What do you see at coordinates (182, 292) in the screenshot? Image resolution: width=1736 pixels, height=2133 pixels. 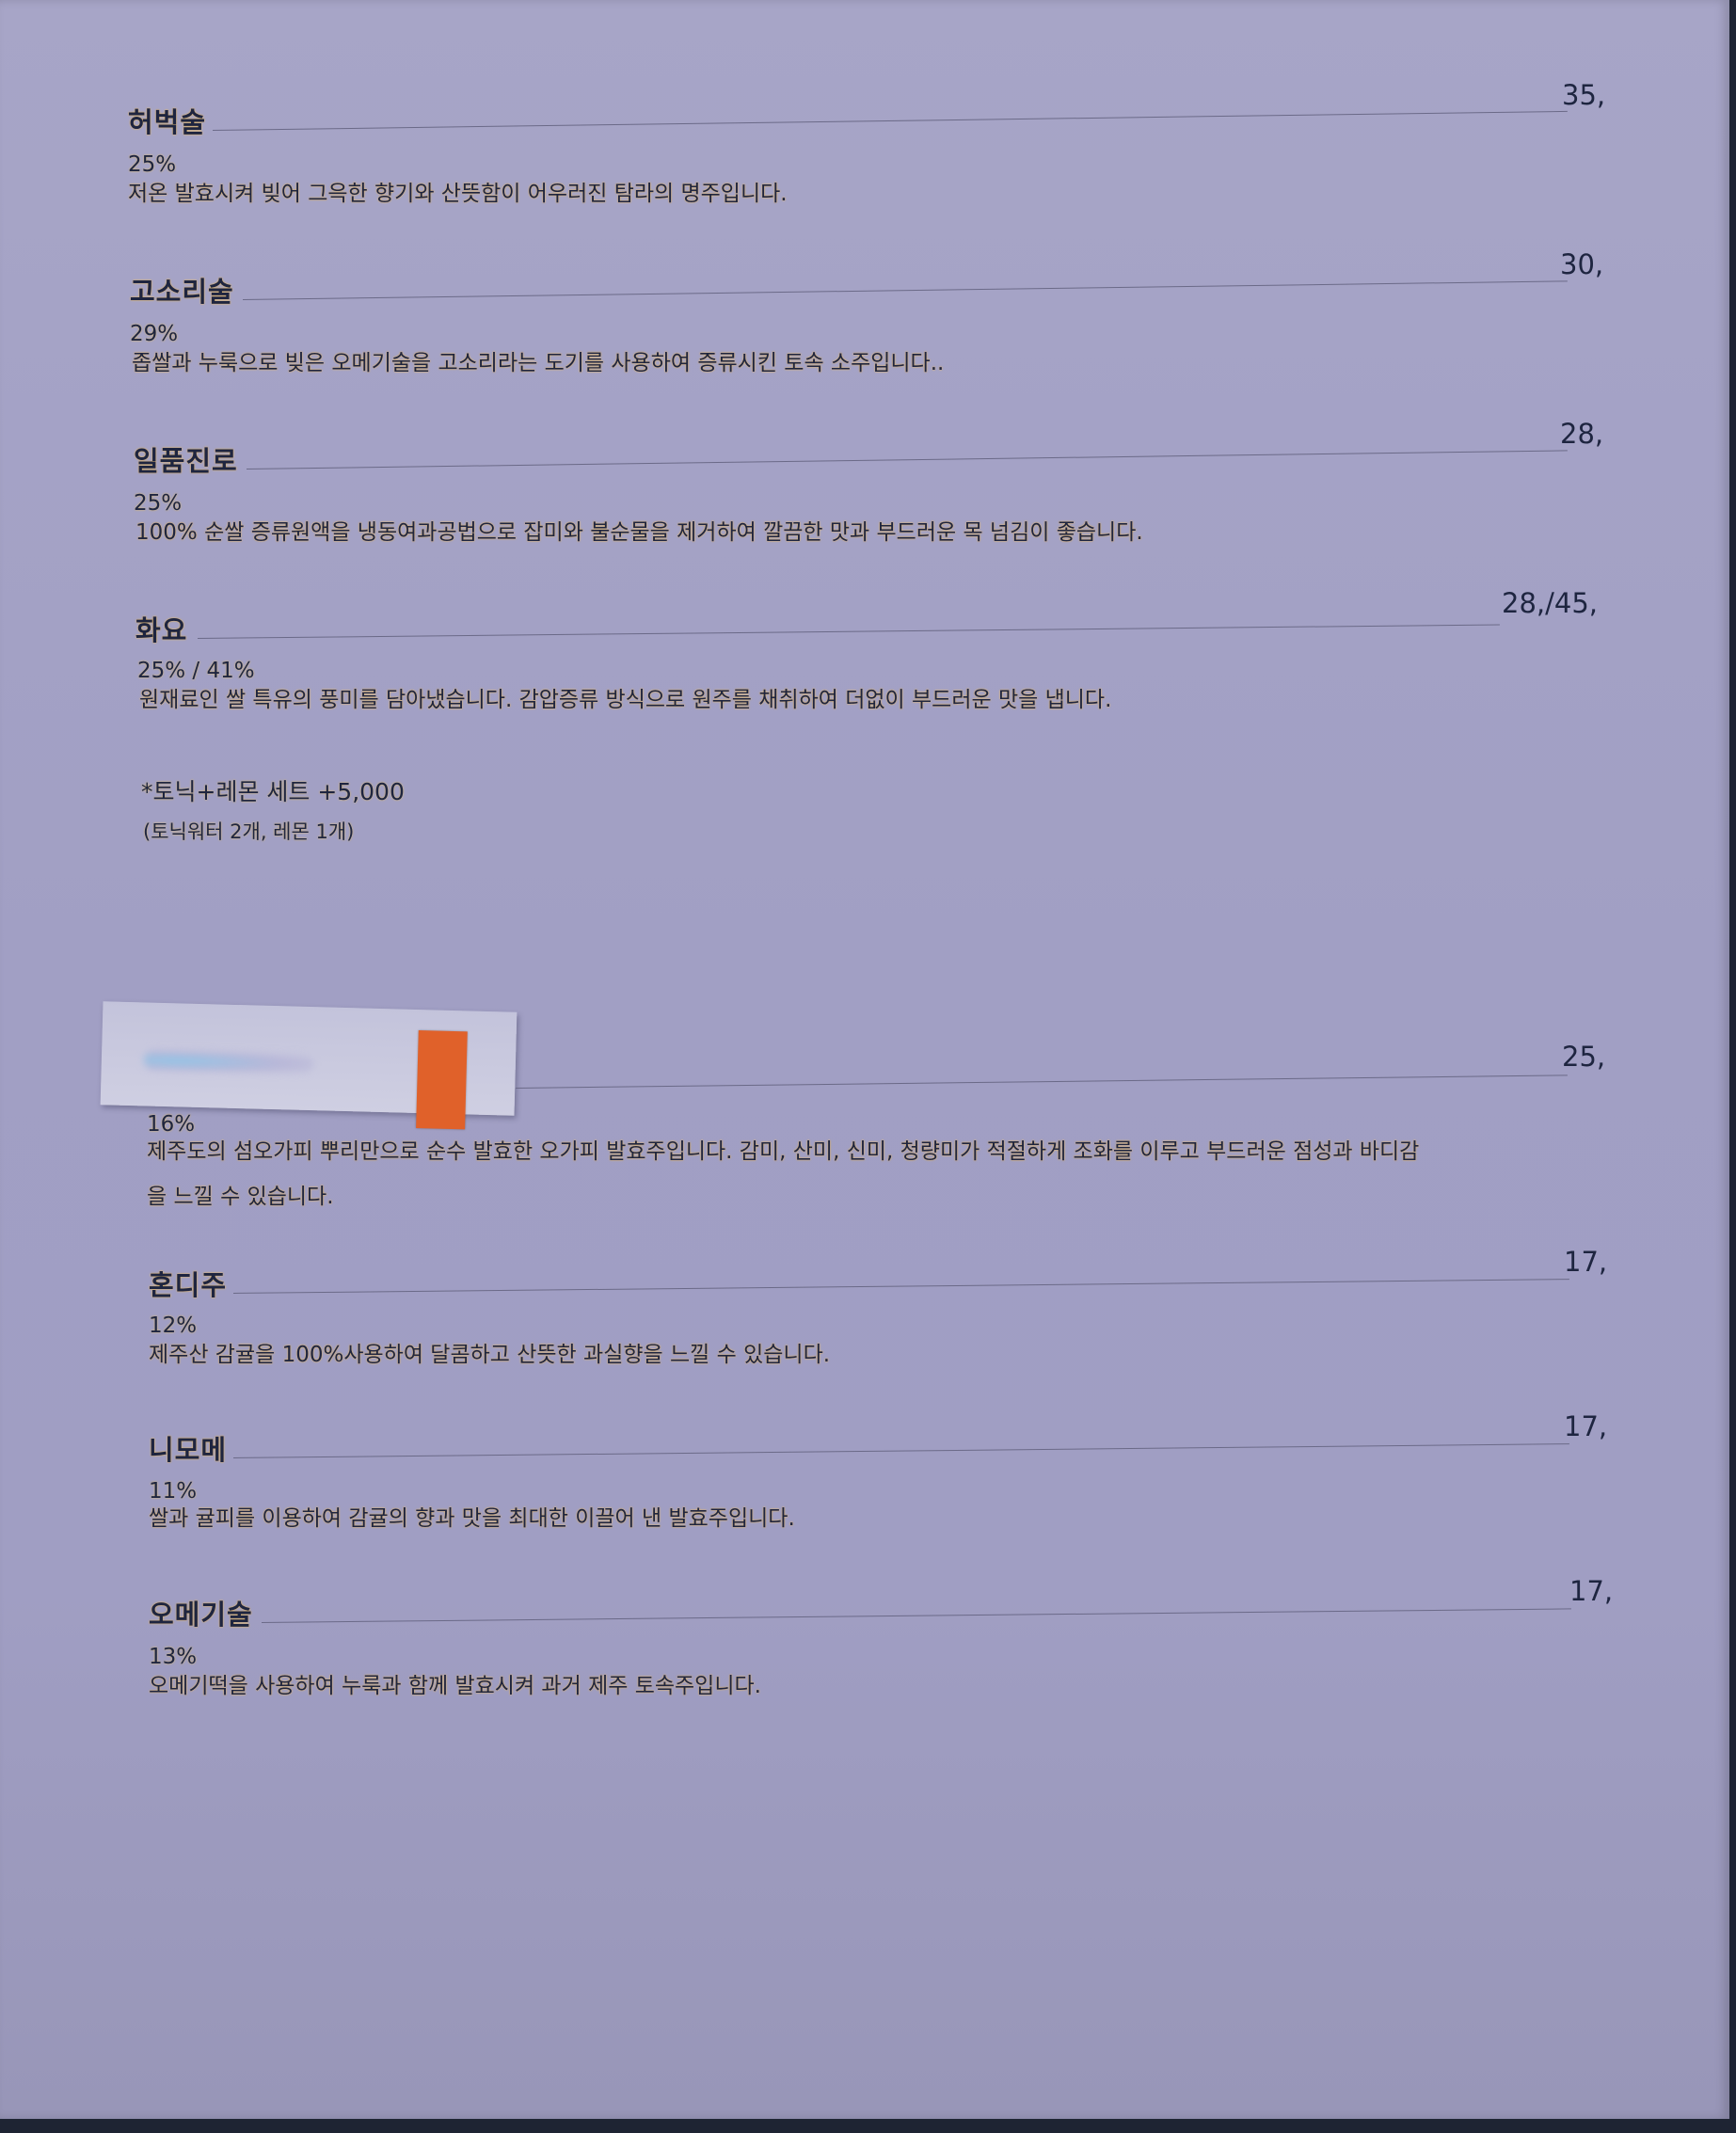 I see `item-name: 고소리술` at bounding box center [182, 292].